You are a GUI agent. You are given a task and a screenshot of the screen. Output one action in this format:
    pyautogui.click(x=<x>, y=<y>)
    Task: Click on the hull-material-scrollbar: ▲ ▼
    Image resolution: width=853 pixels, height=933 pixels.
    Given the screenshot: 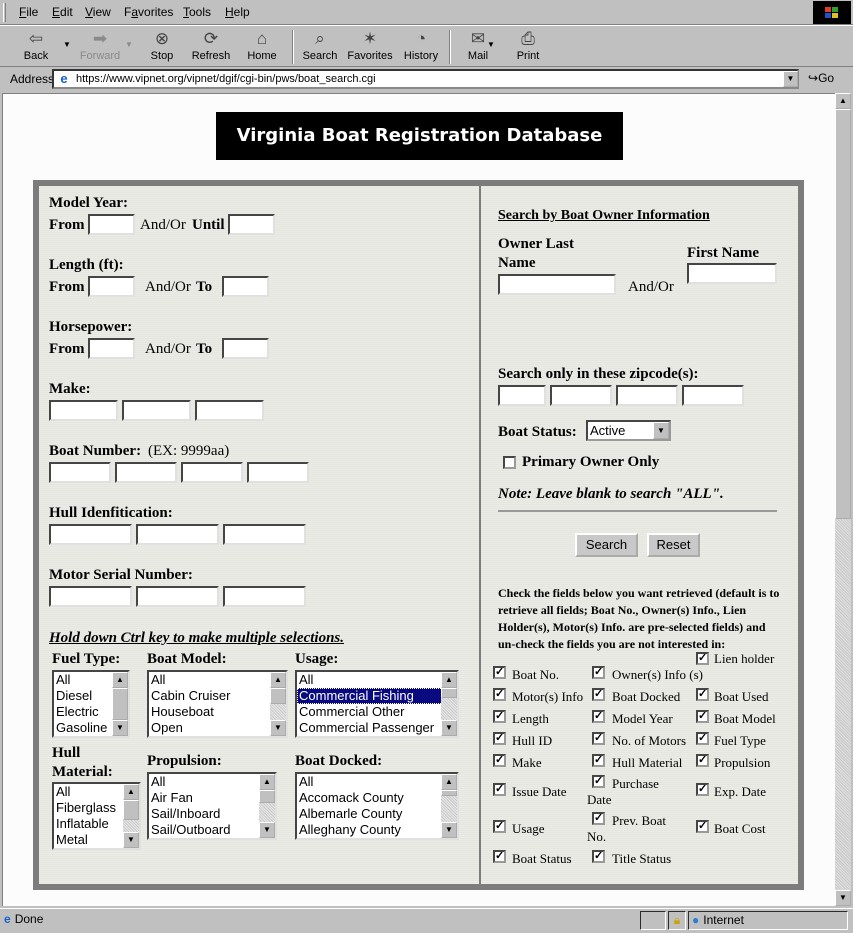 What is the action you would take?
    pyautogui.click(x=131, y=816)
    